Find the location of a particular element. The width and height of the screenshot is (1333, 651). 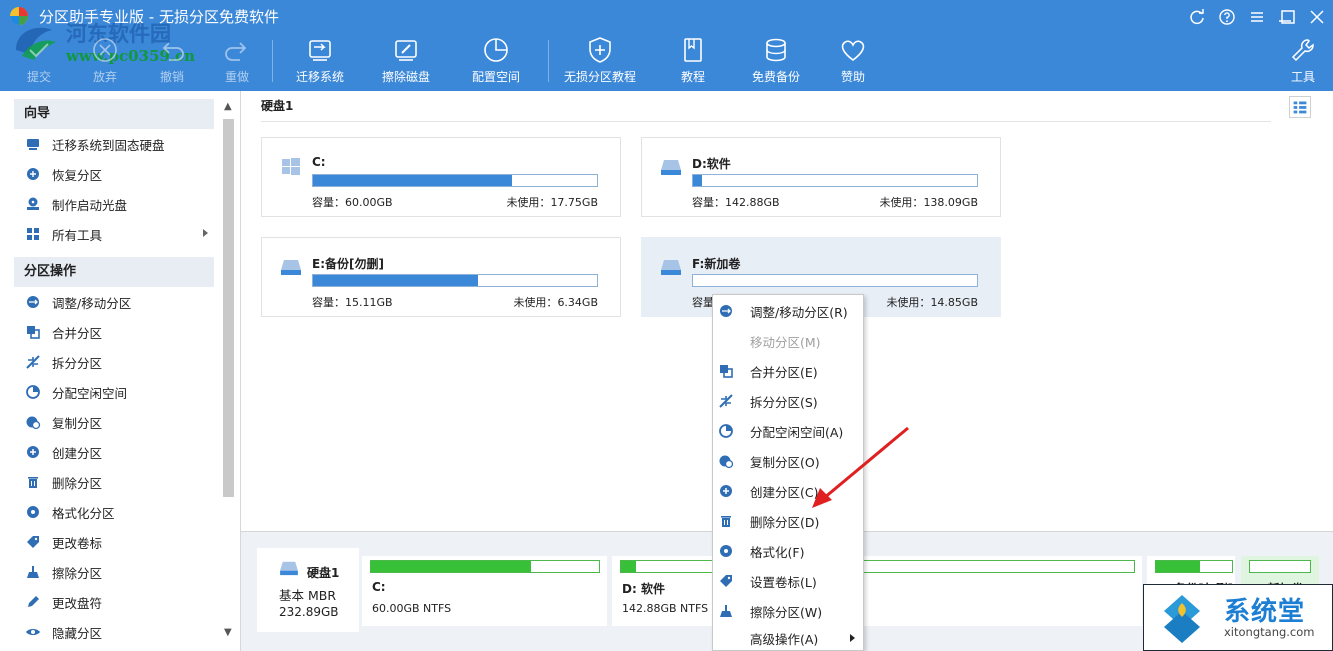

grid-tools-icon is located at coordinates (33, 234).